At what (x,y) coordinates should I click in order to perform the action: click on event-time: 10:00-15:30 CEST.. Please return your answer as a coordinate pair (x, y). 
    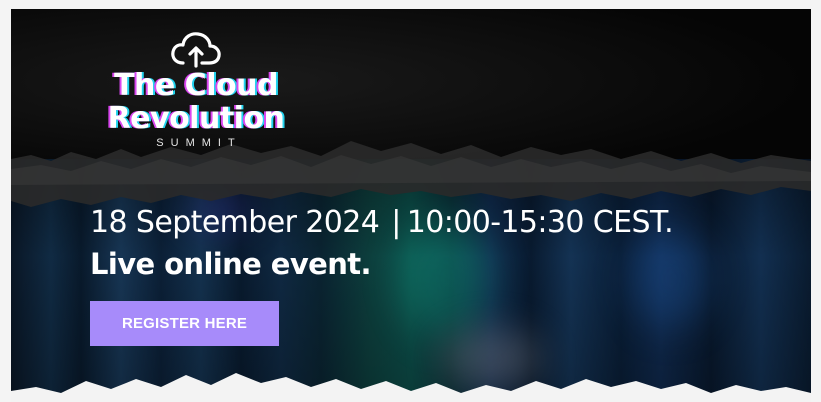
    Looking at the image, I should click on (540, 222).